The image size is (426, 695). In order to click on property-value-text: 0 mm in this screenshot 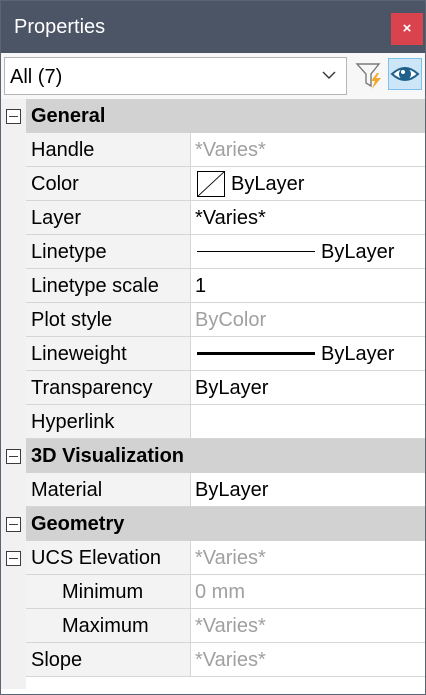, I will do `click(220, 592)`.